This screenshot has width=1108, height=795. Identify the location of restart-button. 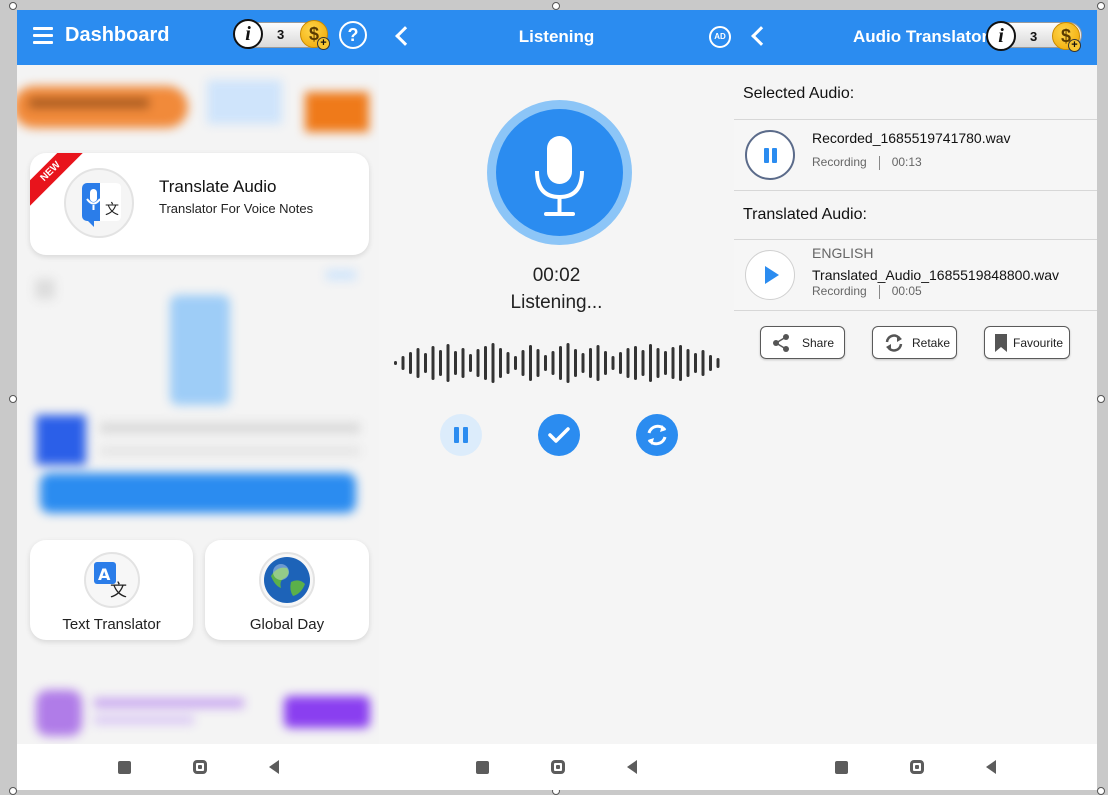
(657, 435).